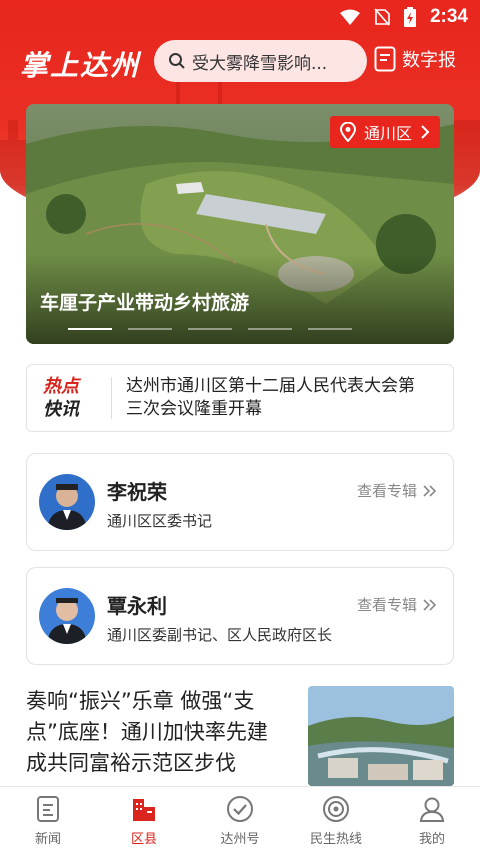 This screenshot has width=480, height=853. Describe the element at coordinates (177, 61) in the screenshot. I see `search-icon` at that location.